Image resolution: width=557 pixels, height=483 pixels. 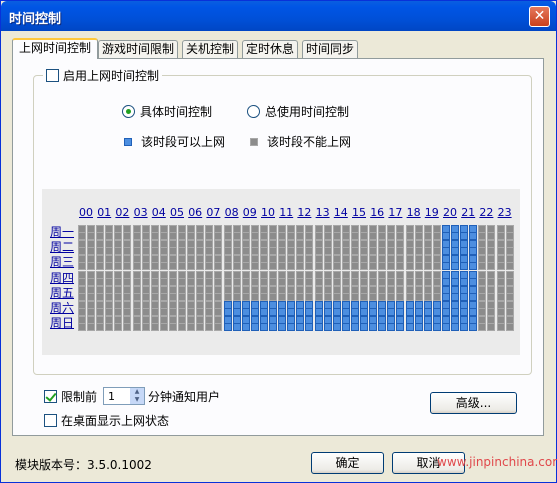 I want to click on hour-label-12: 12, so click(x=304, y=213).